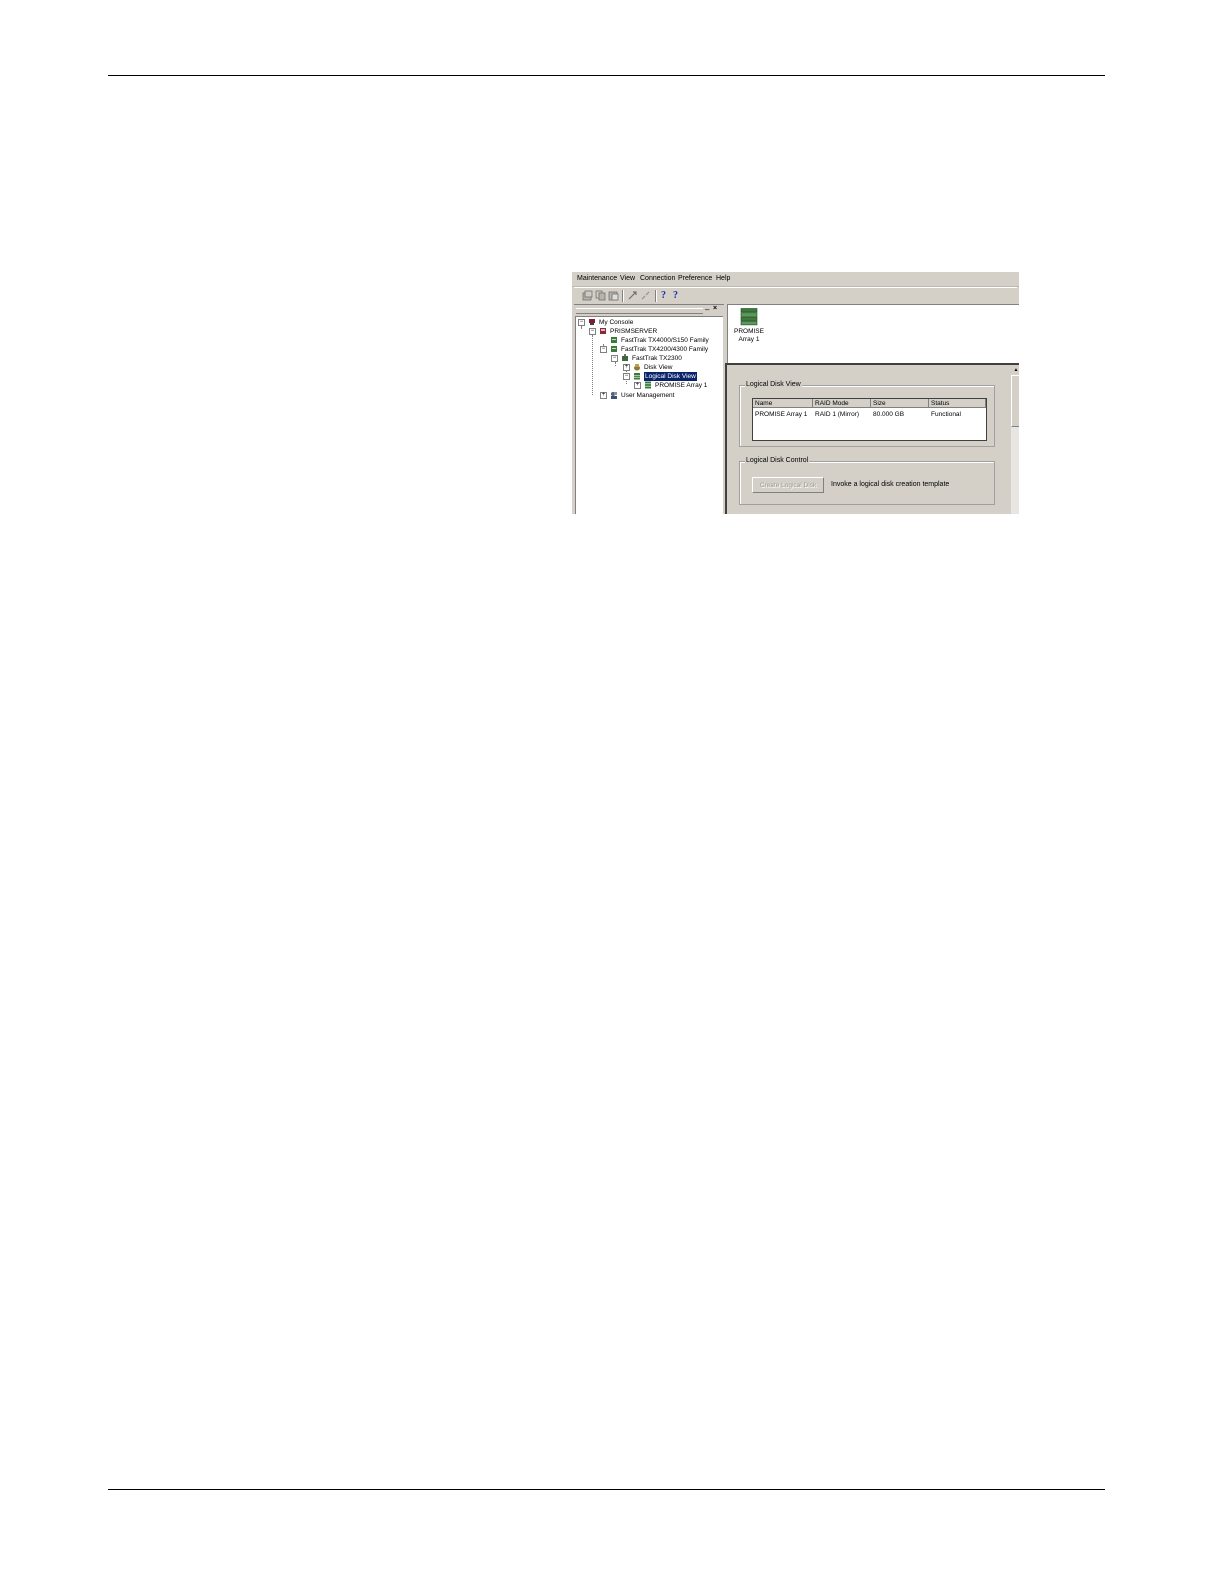 The width and height of the screenshot is (1224, 1584). Describe the element at coordinates (632, 295) in the screenshot. I see `connect-icon` at that location.